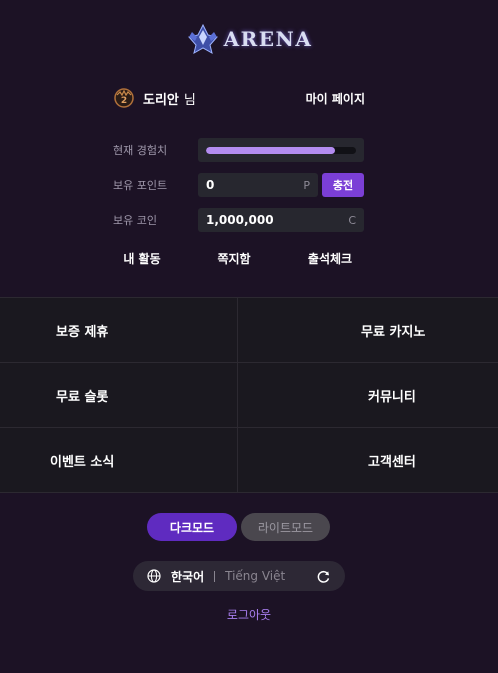 This screenshot has width=498, height=673. I want to click on theme-toggle: 다크모드 라이트모드, so click(238, 527).